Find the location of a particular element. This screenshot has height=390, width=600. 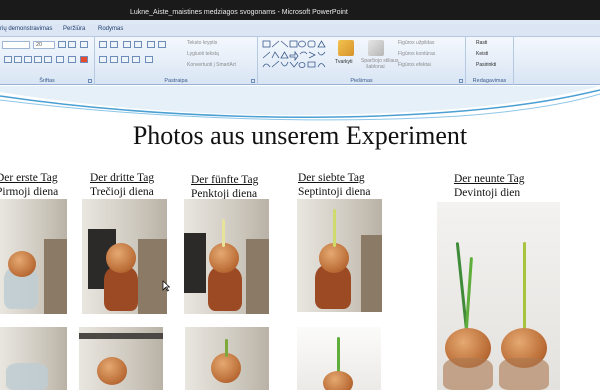

photo-jar-left is located at coordinates (468, 374).